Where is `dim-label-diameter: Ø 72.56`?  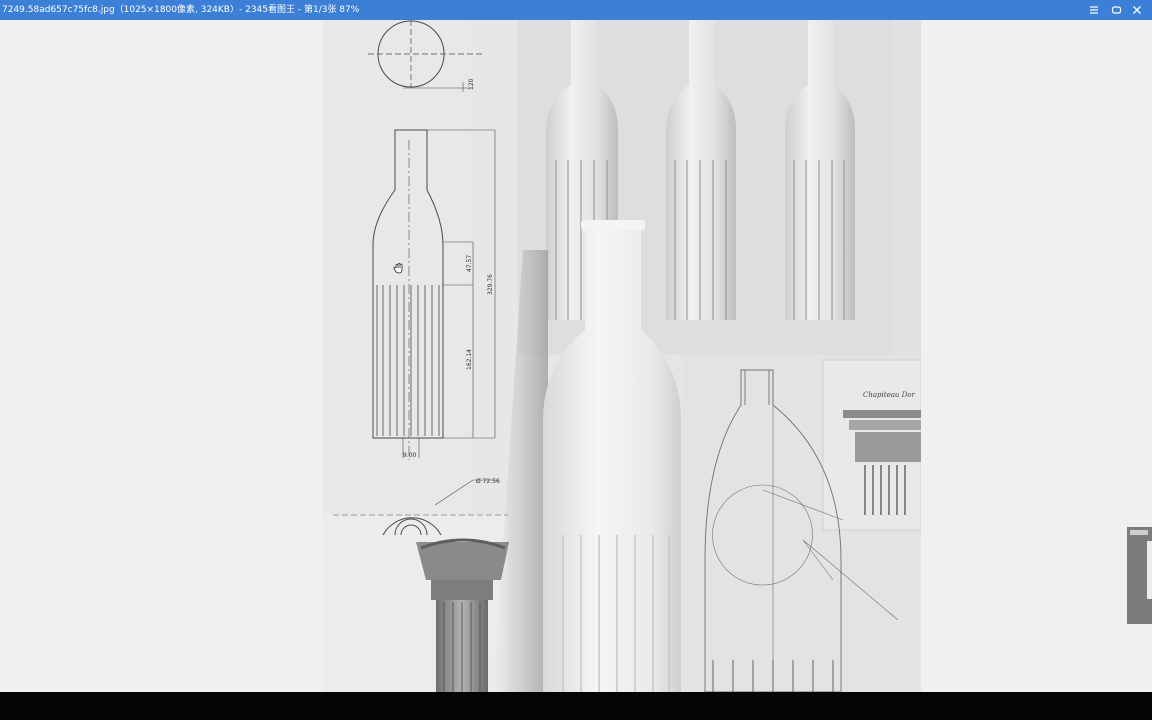 dim-label-diameter: Ø 72.56 is located at coordinates (488, 481).